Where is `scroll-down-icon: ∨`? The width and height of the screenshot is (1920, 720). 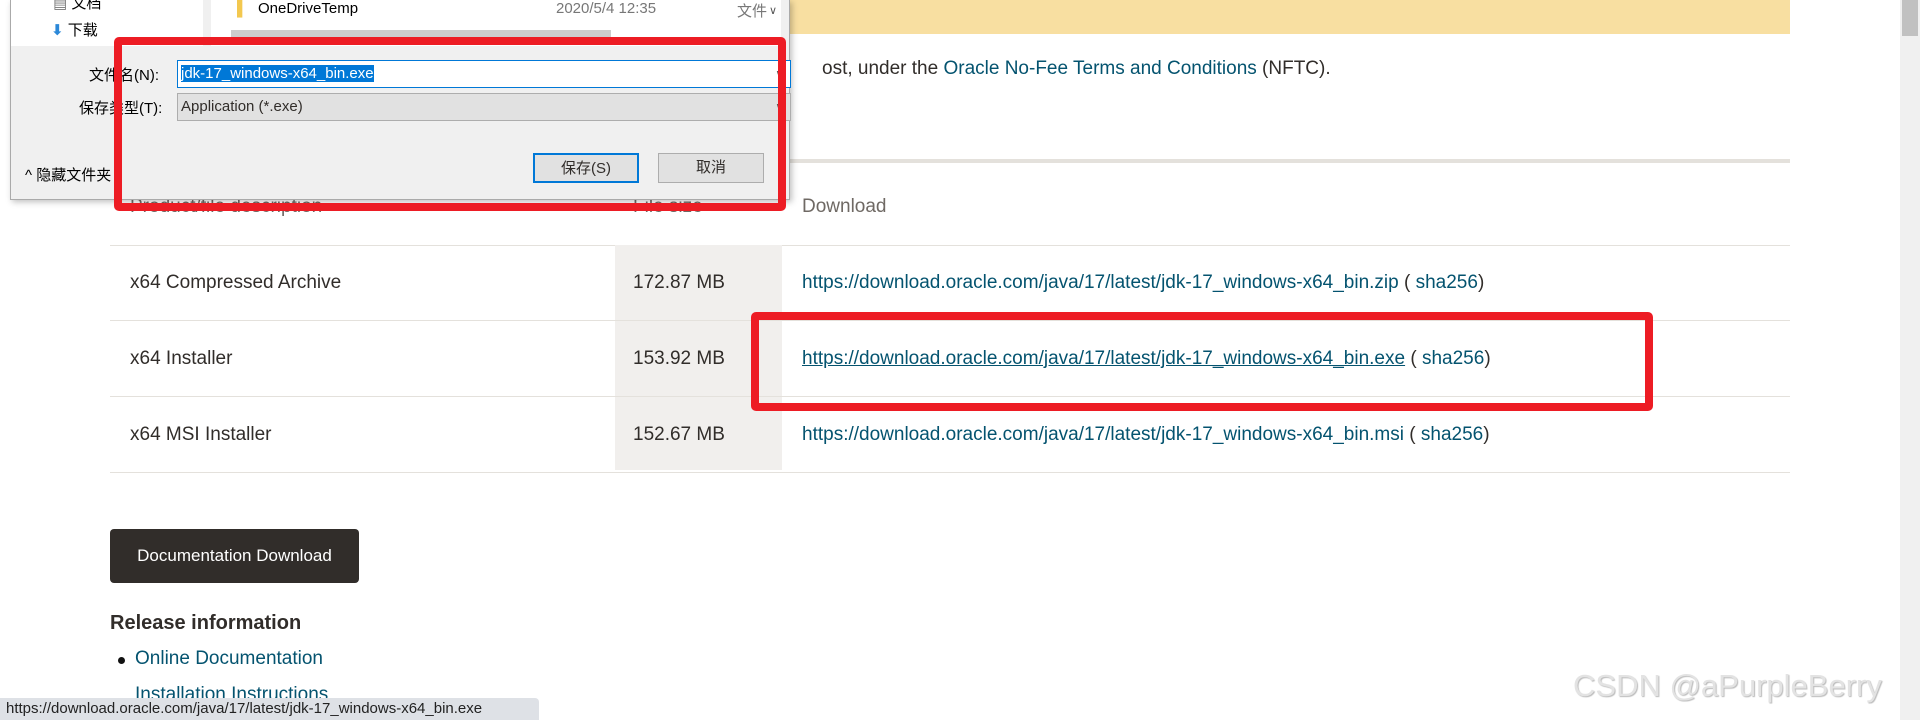 scroll-down-icon: ∨ is located at coordinates (773, 10).